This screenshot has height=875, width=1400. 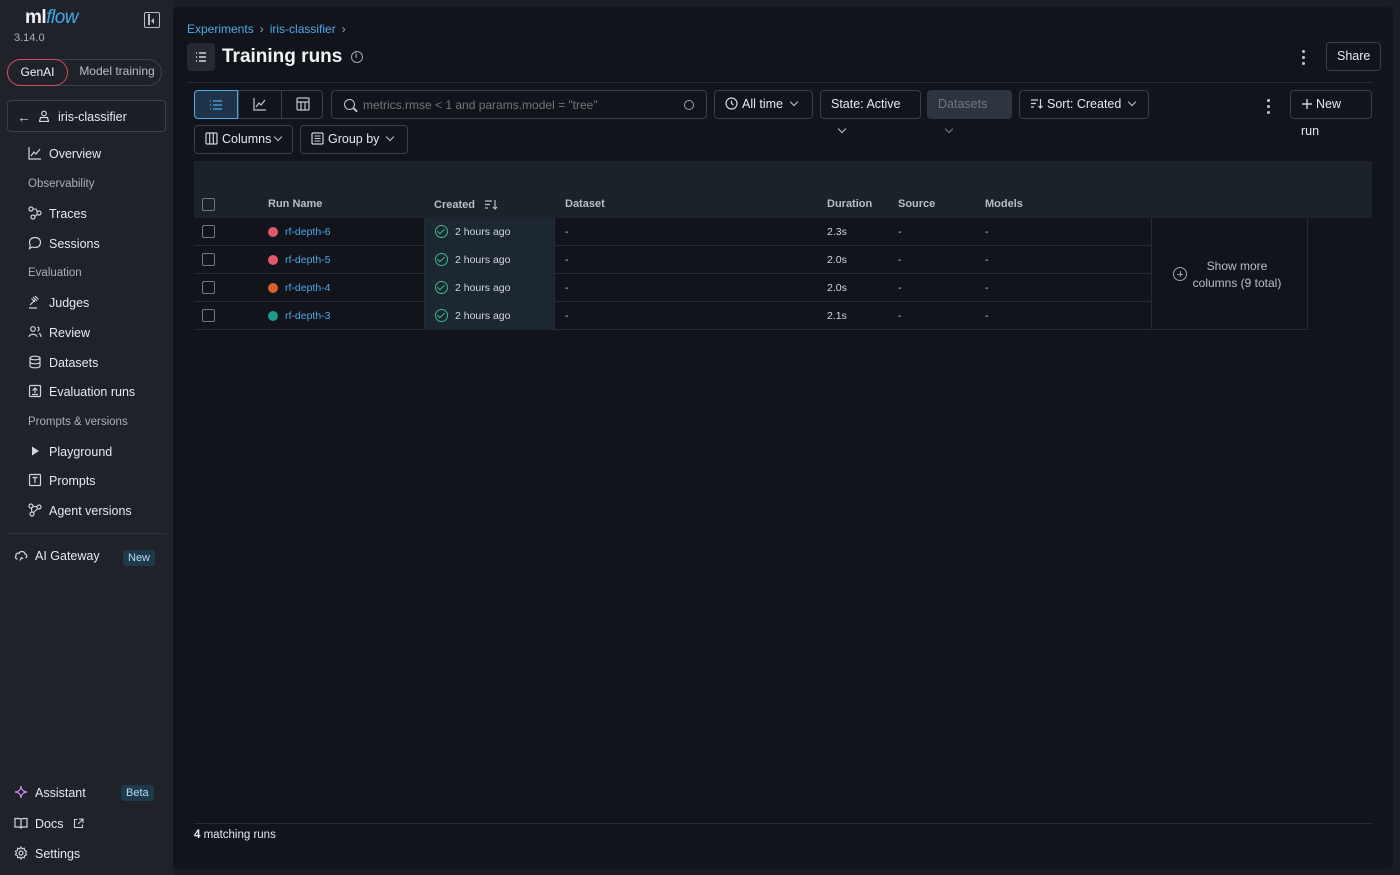 What do you see at coordinates (1269, 108) in the screenshot?
I see `toolbar-more-menu-icon` at bounding box center [1269, 108].